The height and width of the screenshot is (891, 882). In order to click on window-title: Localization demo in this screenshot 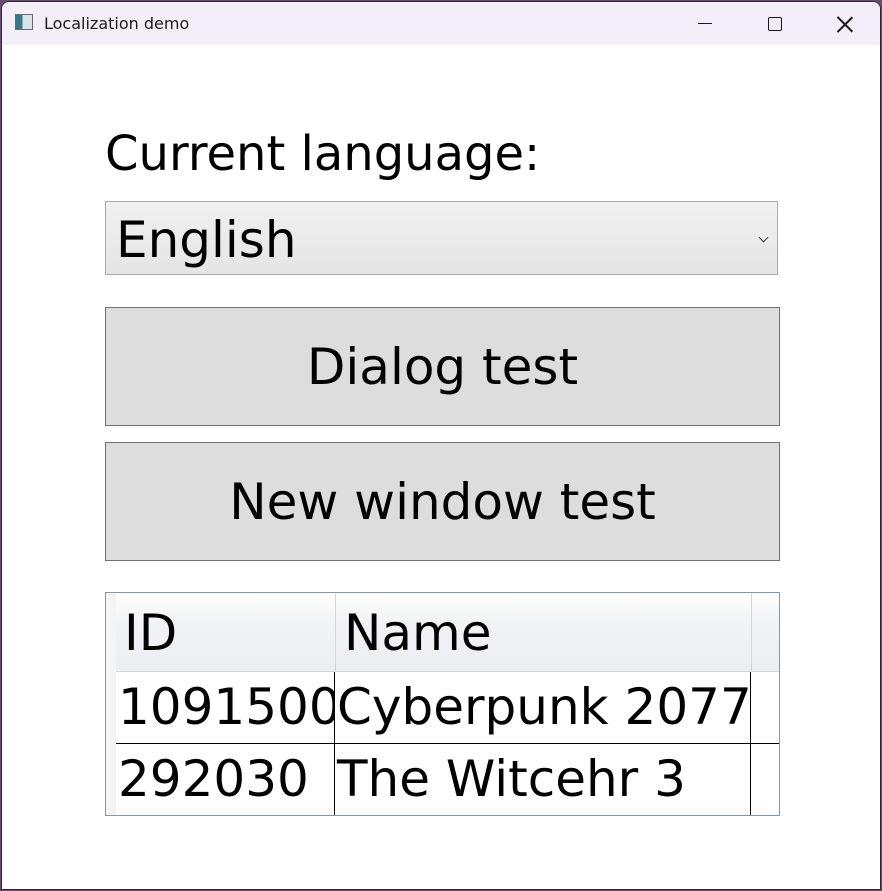, I will do `click(117, 23)`.